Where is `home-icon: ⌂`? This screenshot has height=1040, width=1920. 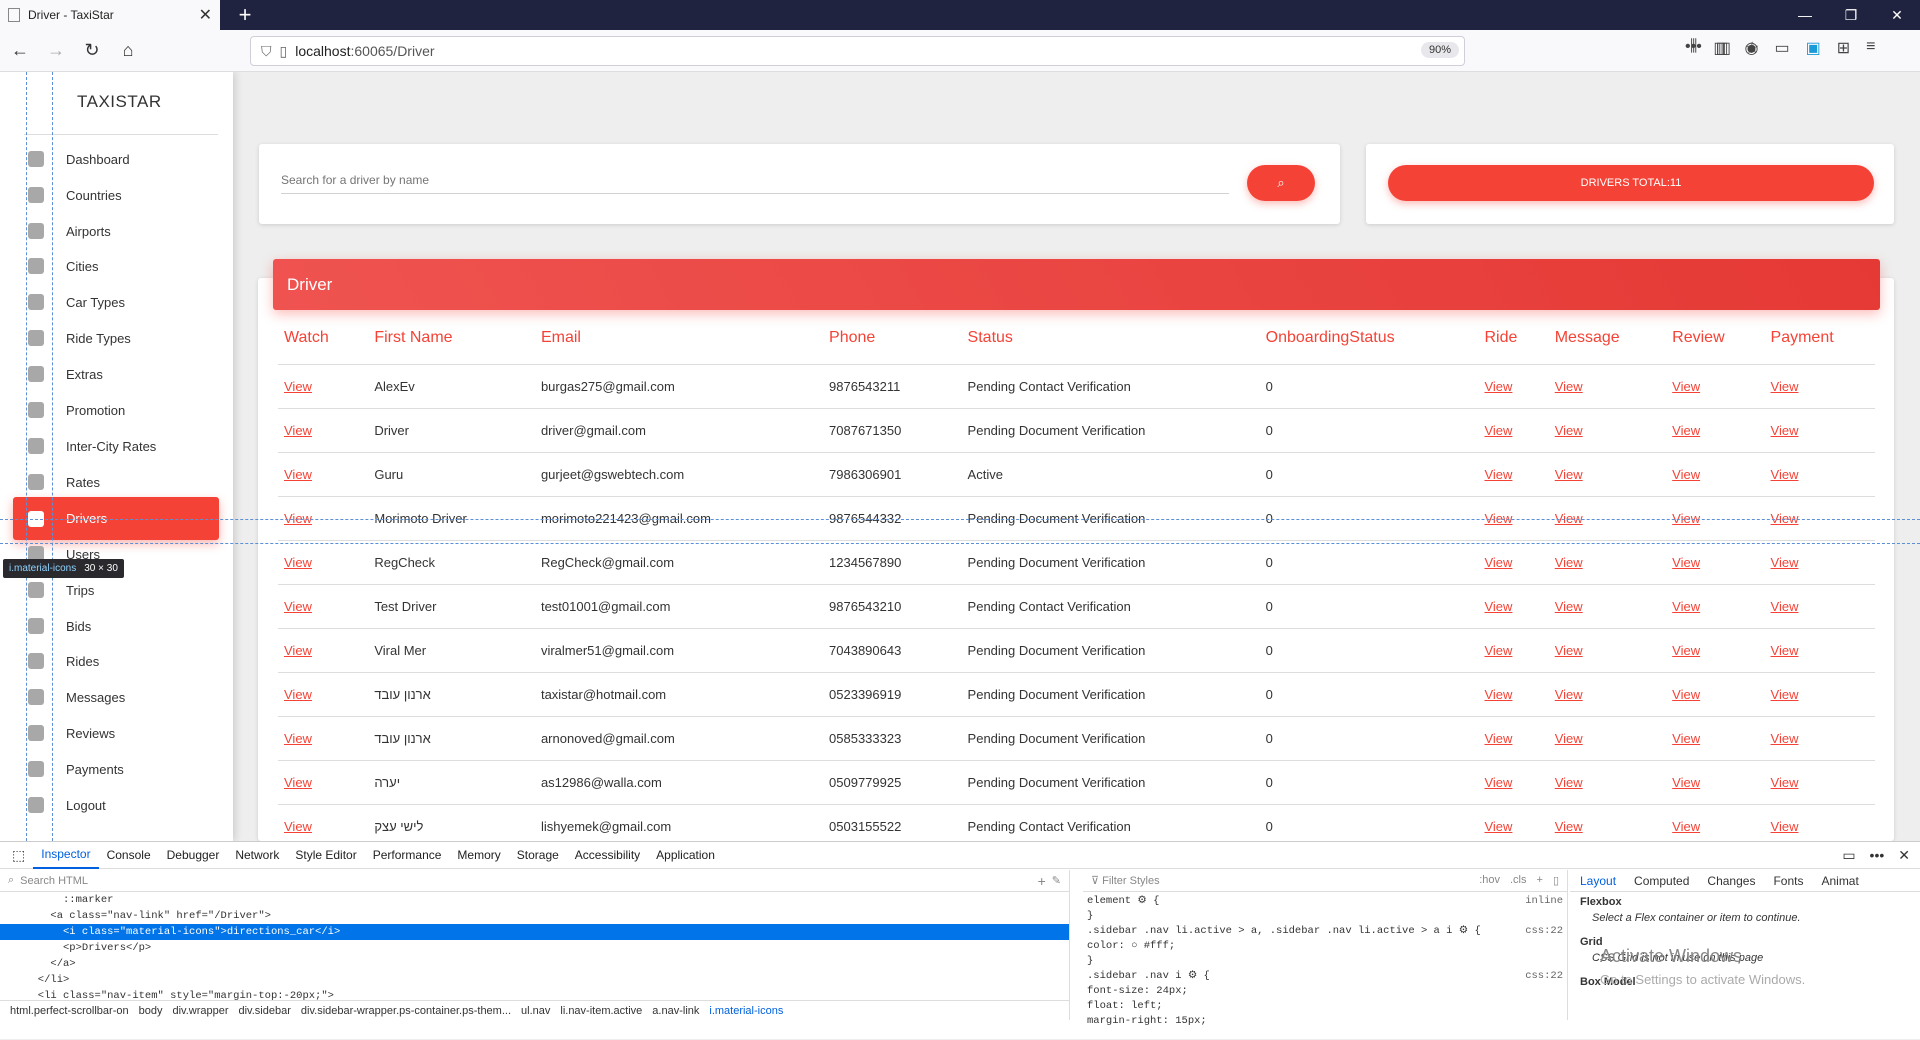 home-icon: ⌂ is located at coordinates (128, 51).